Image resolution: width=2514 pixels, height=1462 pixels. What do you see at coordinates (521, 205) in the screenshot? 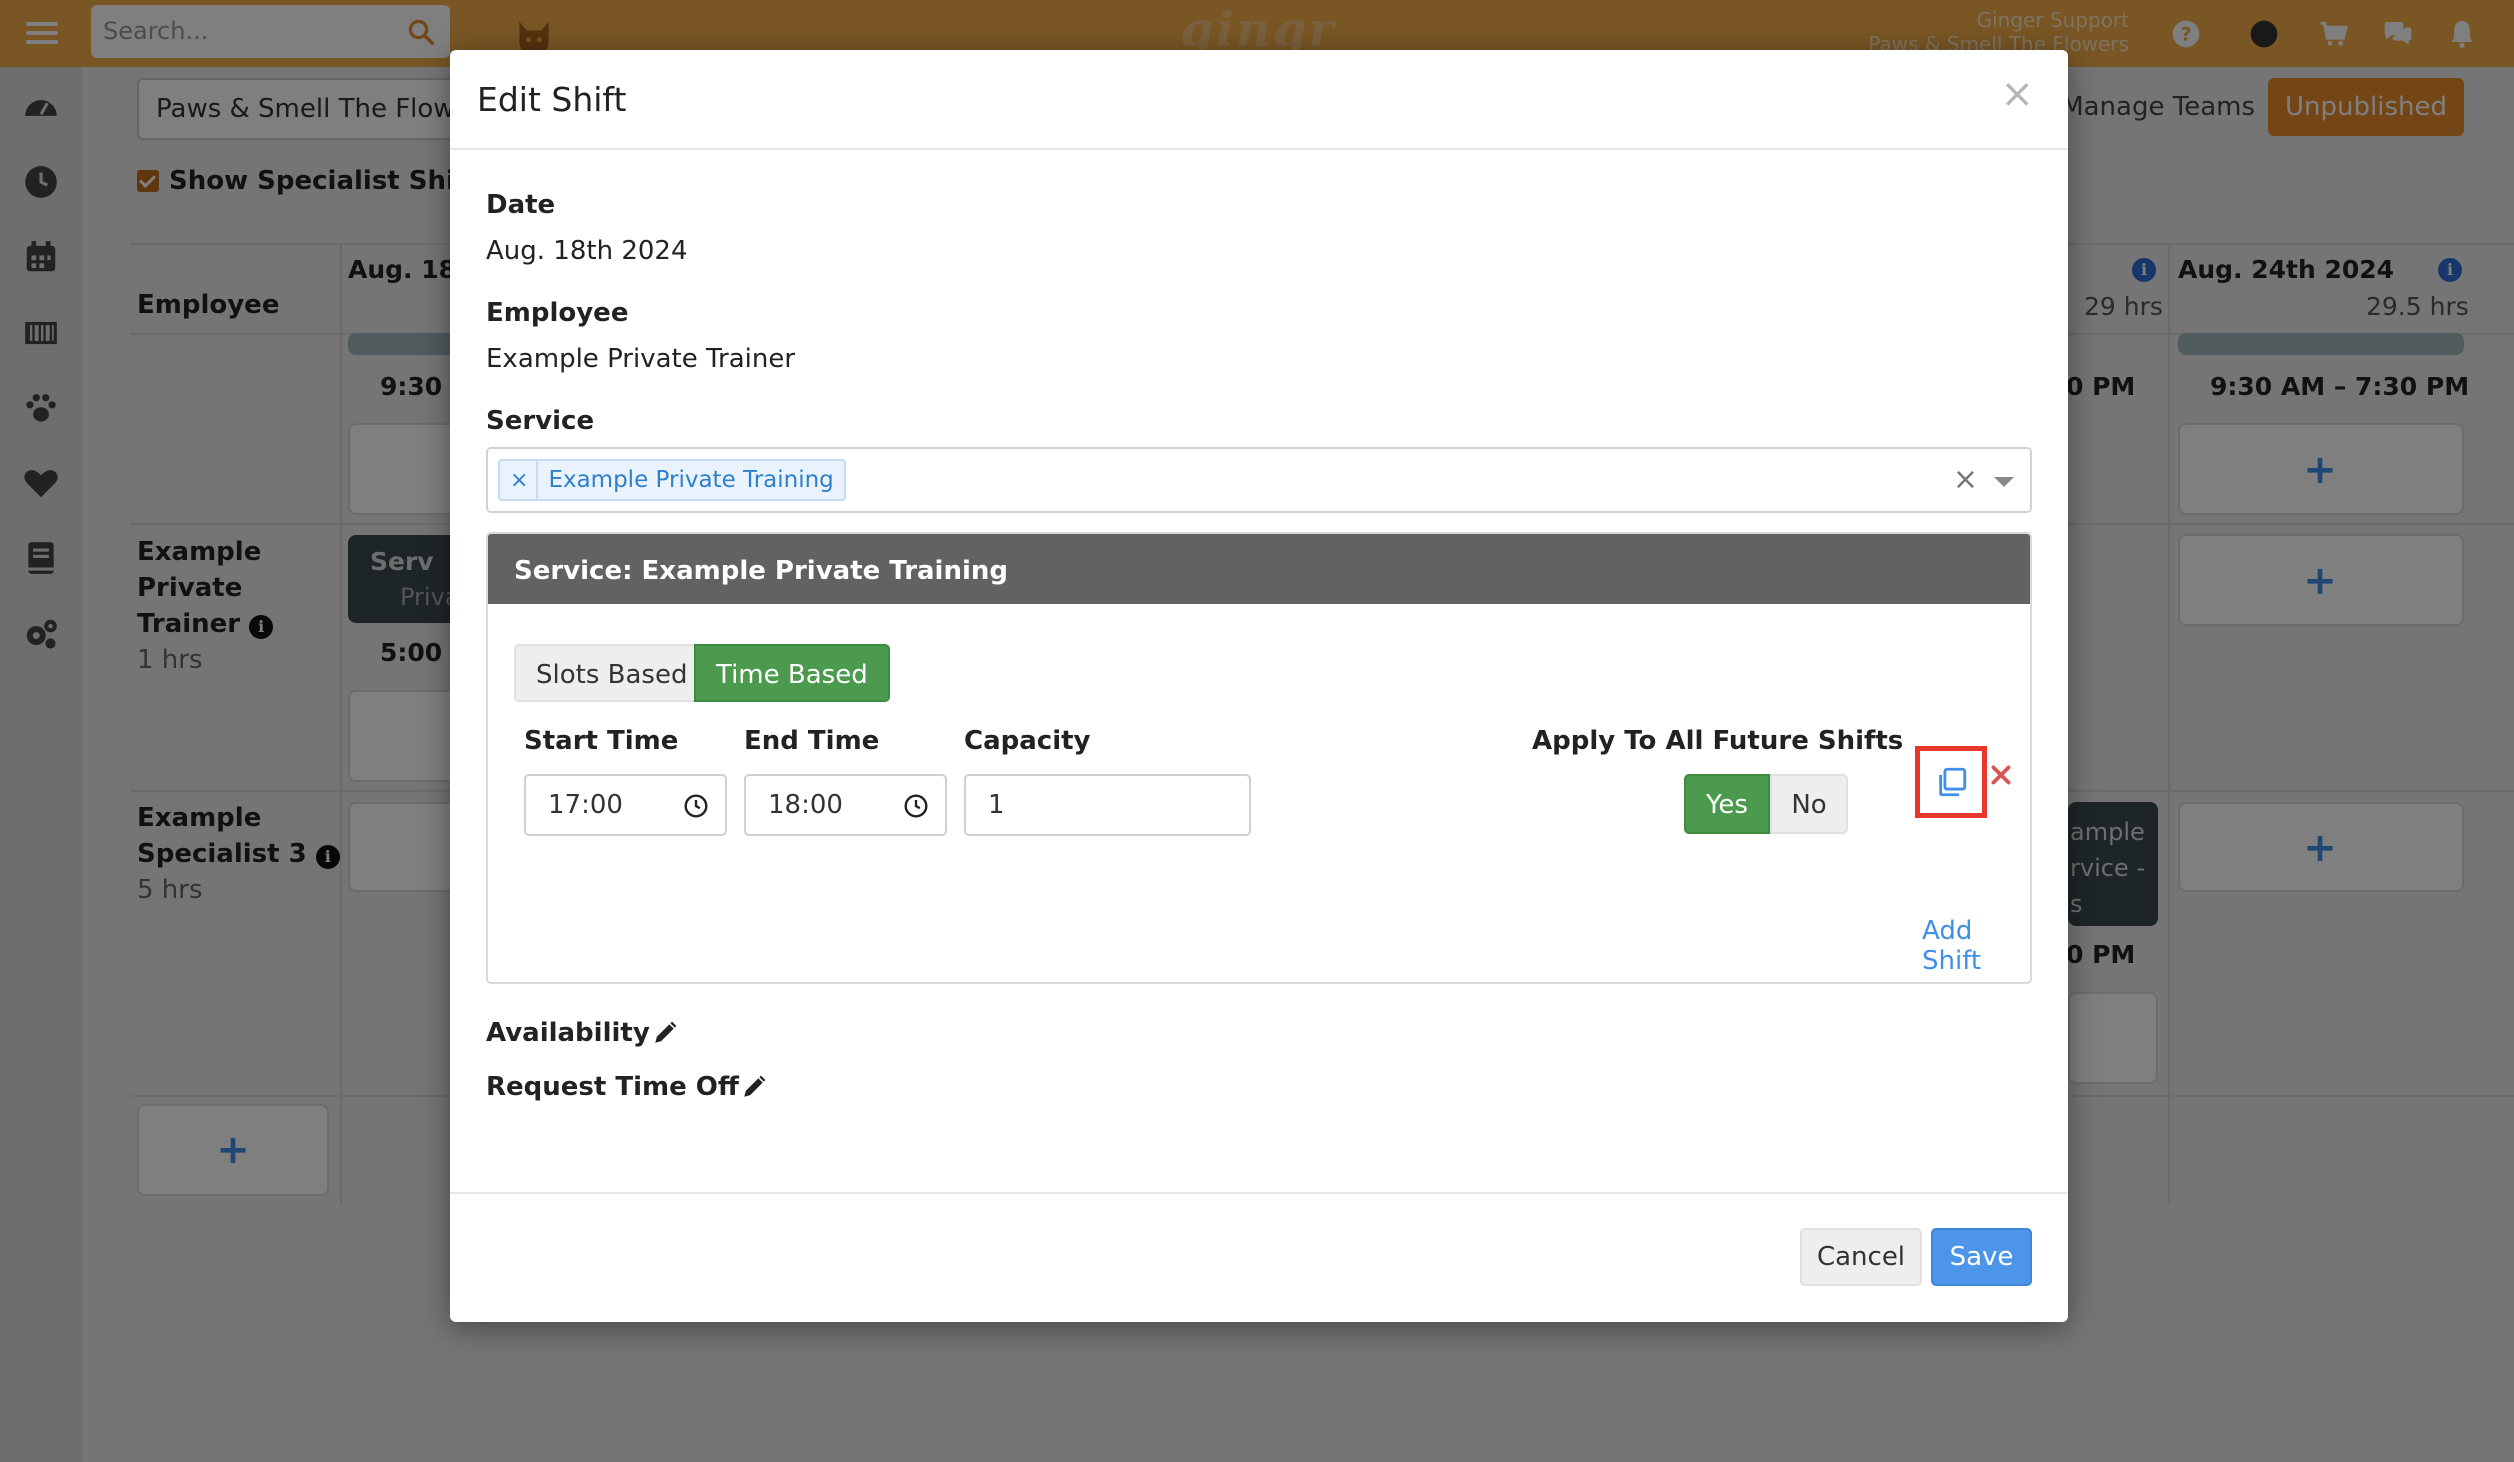
I see `date-label: Date` at bounding box center [521, 205].